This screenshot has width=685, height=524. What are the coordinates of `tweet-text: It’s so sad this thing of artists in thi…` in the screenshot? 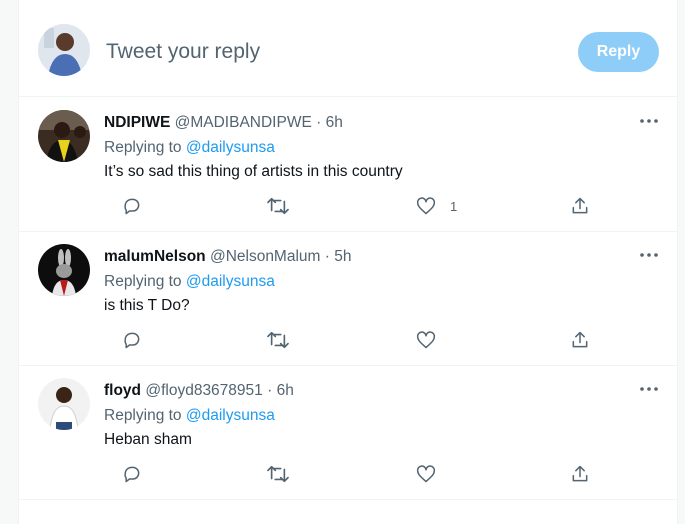 It's located at (253, 171).